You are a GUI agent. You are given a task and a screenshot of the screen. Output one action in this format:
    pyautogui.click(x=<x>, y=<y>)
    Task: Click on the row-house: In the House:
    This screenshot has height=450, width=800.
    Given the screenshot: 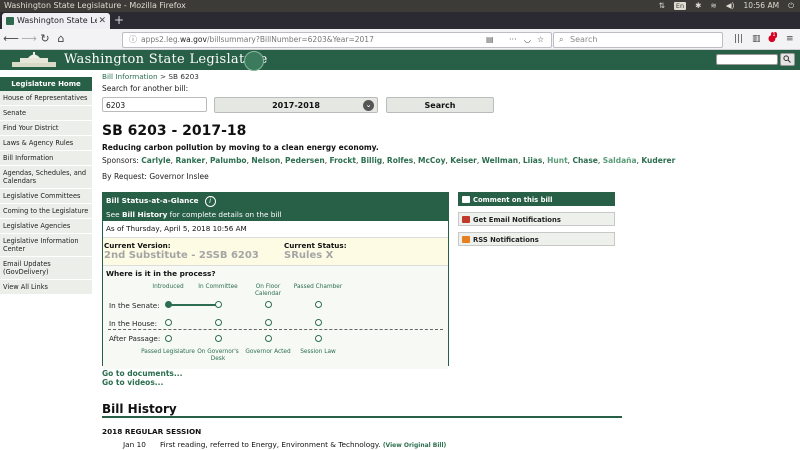 What is the action you would take?
    pyautogui.click(x=133, y=323)
    